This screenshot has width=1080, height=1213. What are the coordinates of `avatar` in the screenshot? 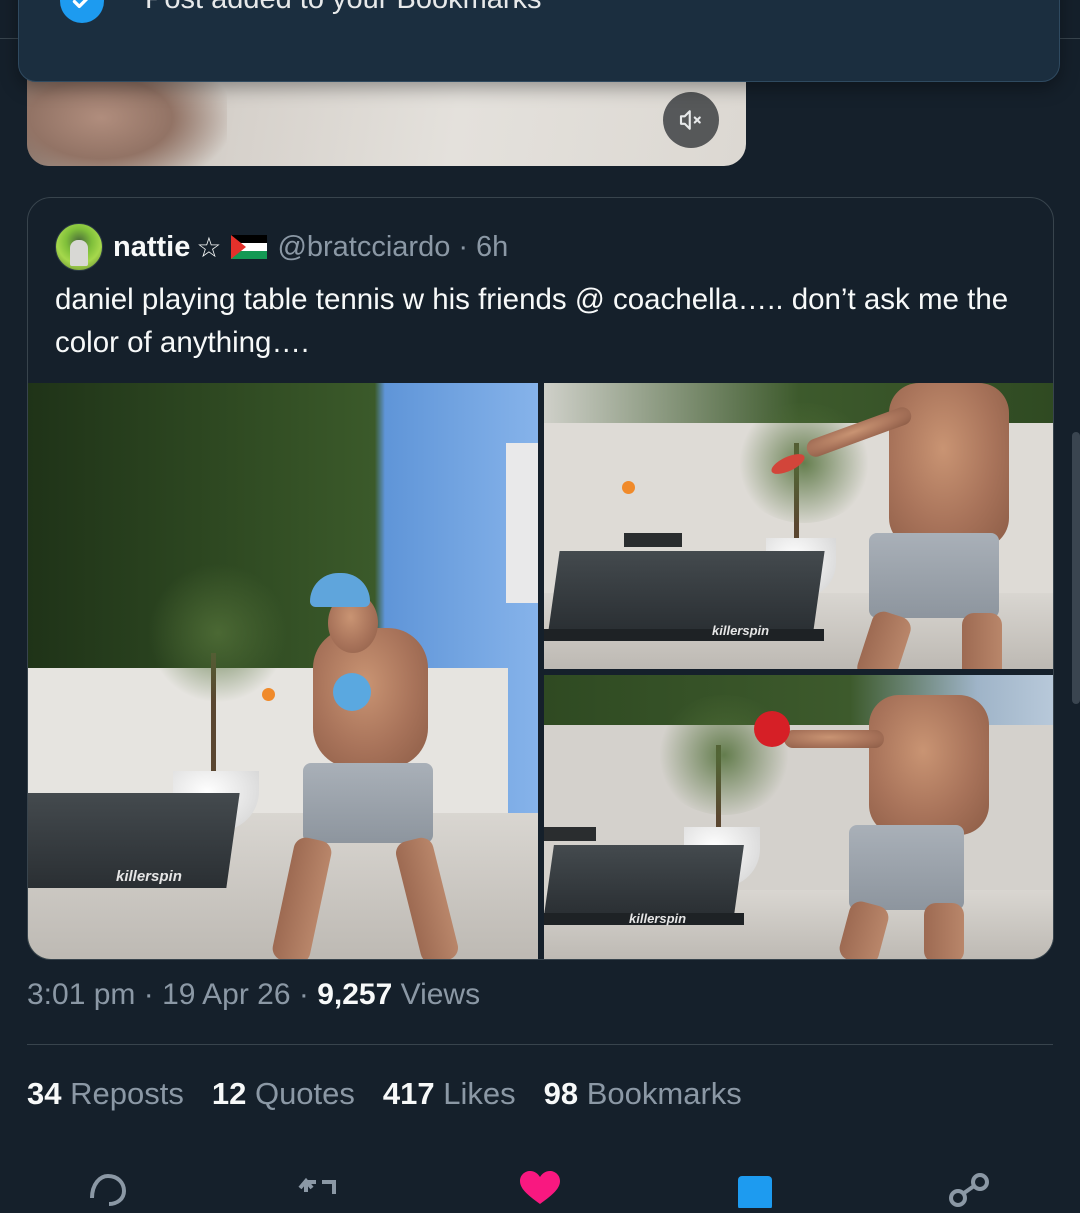 It's located at (79, 247).